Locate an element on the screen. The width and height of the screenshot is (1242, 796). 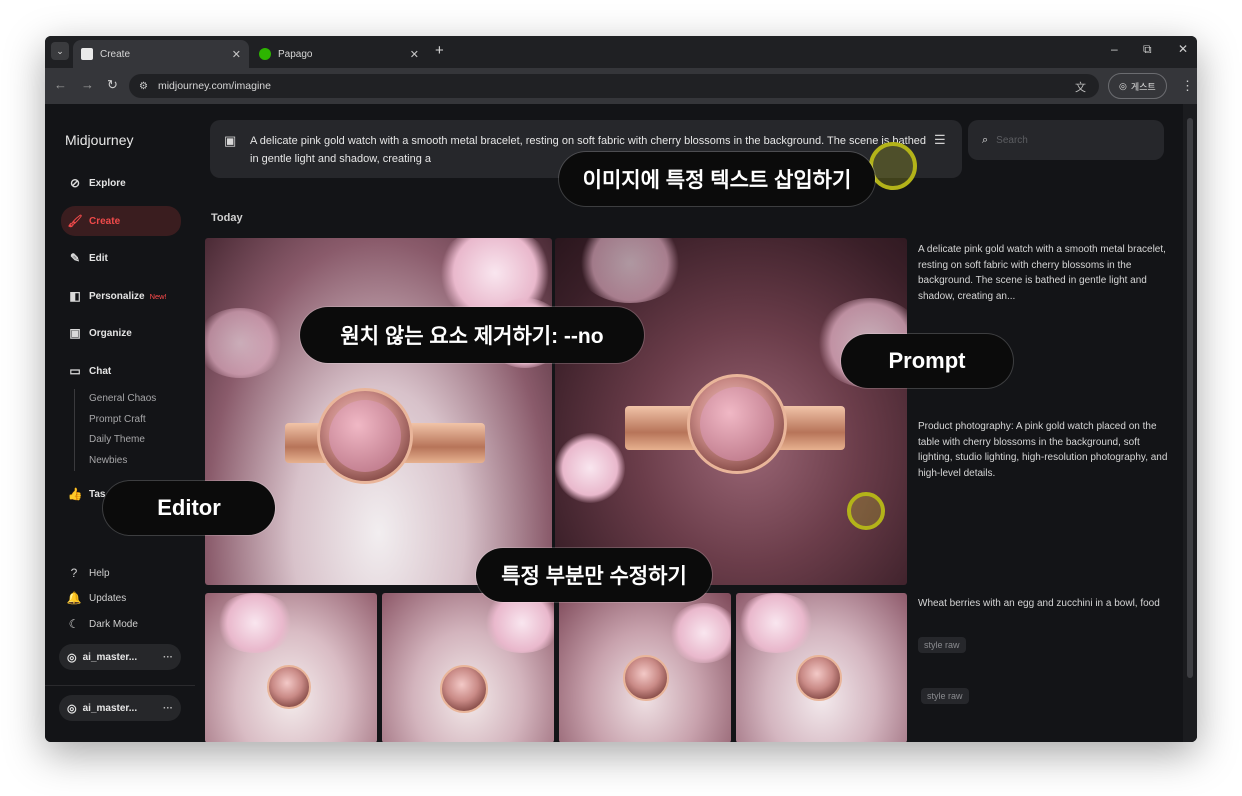
callout-editor: Editor is located at coordinates (189, 508).